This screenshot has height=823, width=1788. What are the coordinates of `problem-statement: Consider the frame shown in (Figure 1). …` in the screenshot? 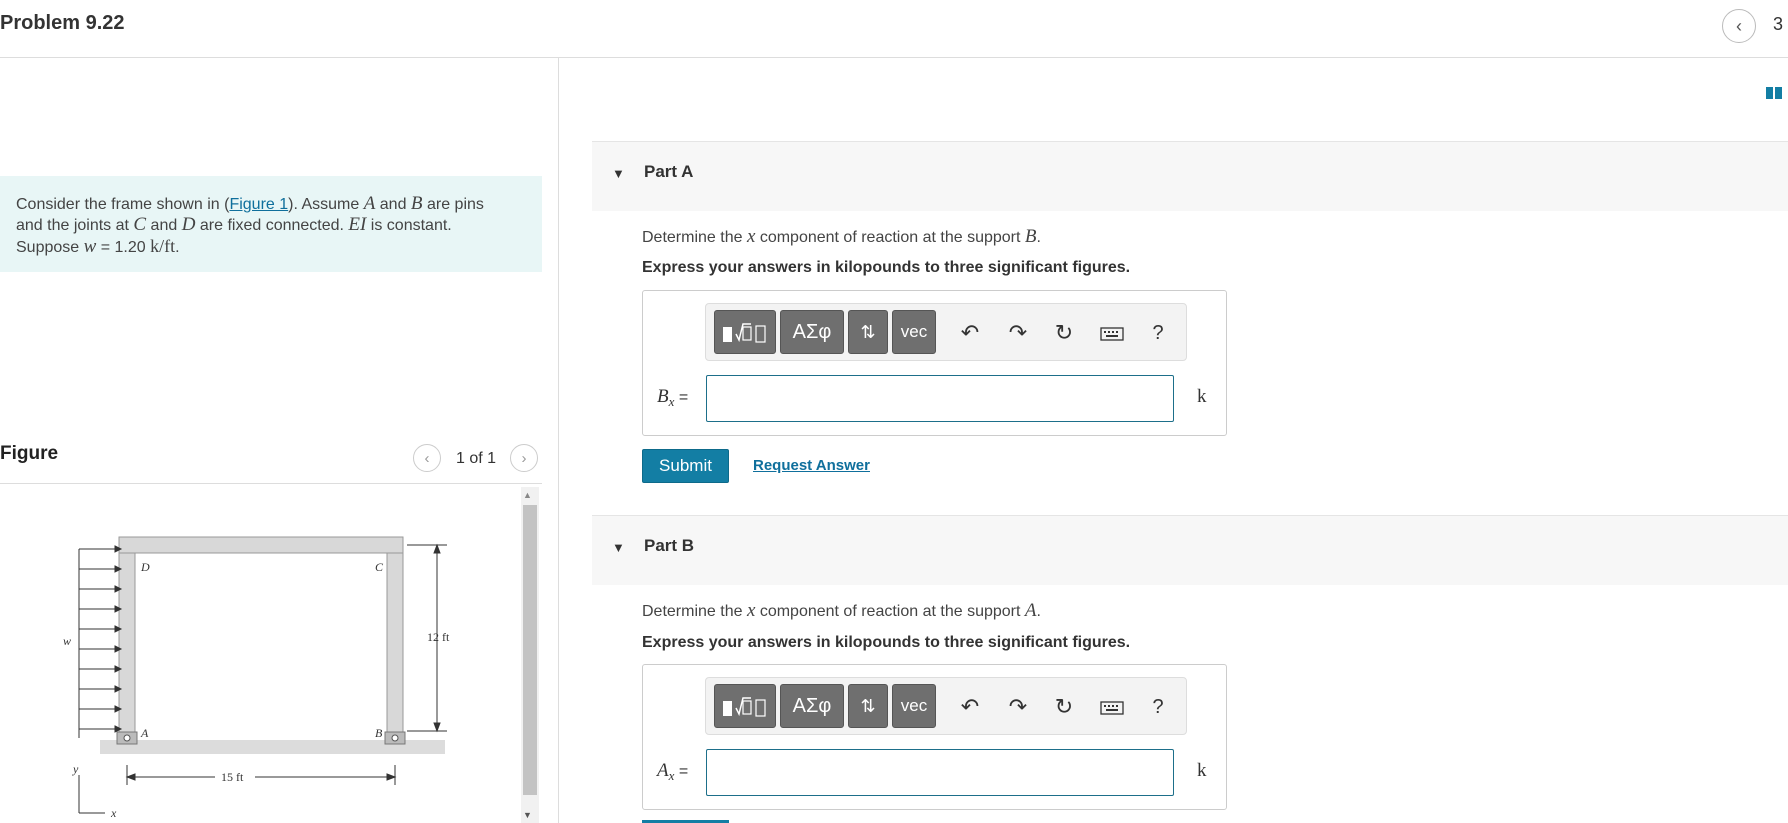 It's located at (271, 224).